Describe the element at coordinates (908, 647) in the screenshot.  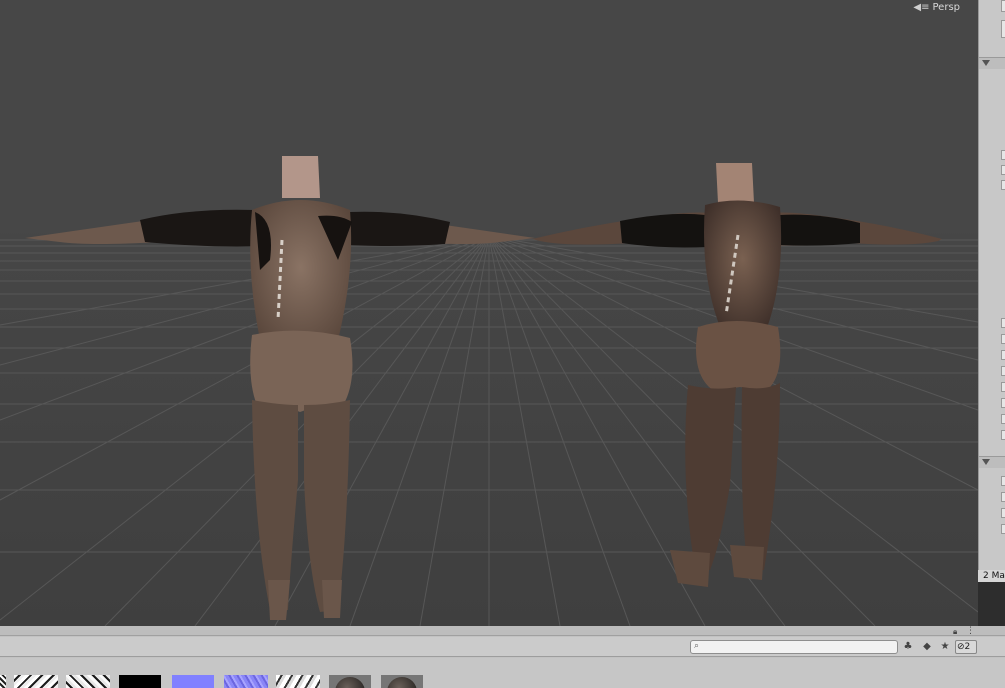
I see `filter-by-type-icon: ♣` at that location.